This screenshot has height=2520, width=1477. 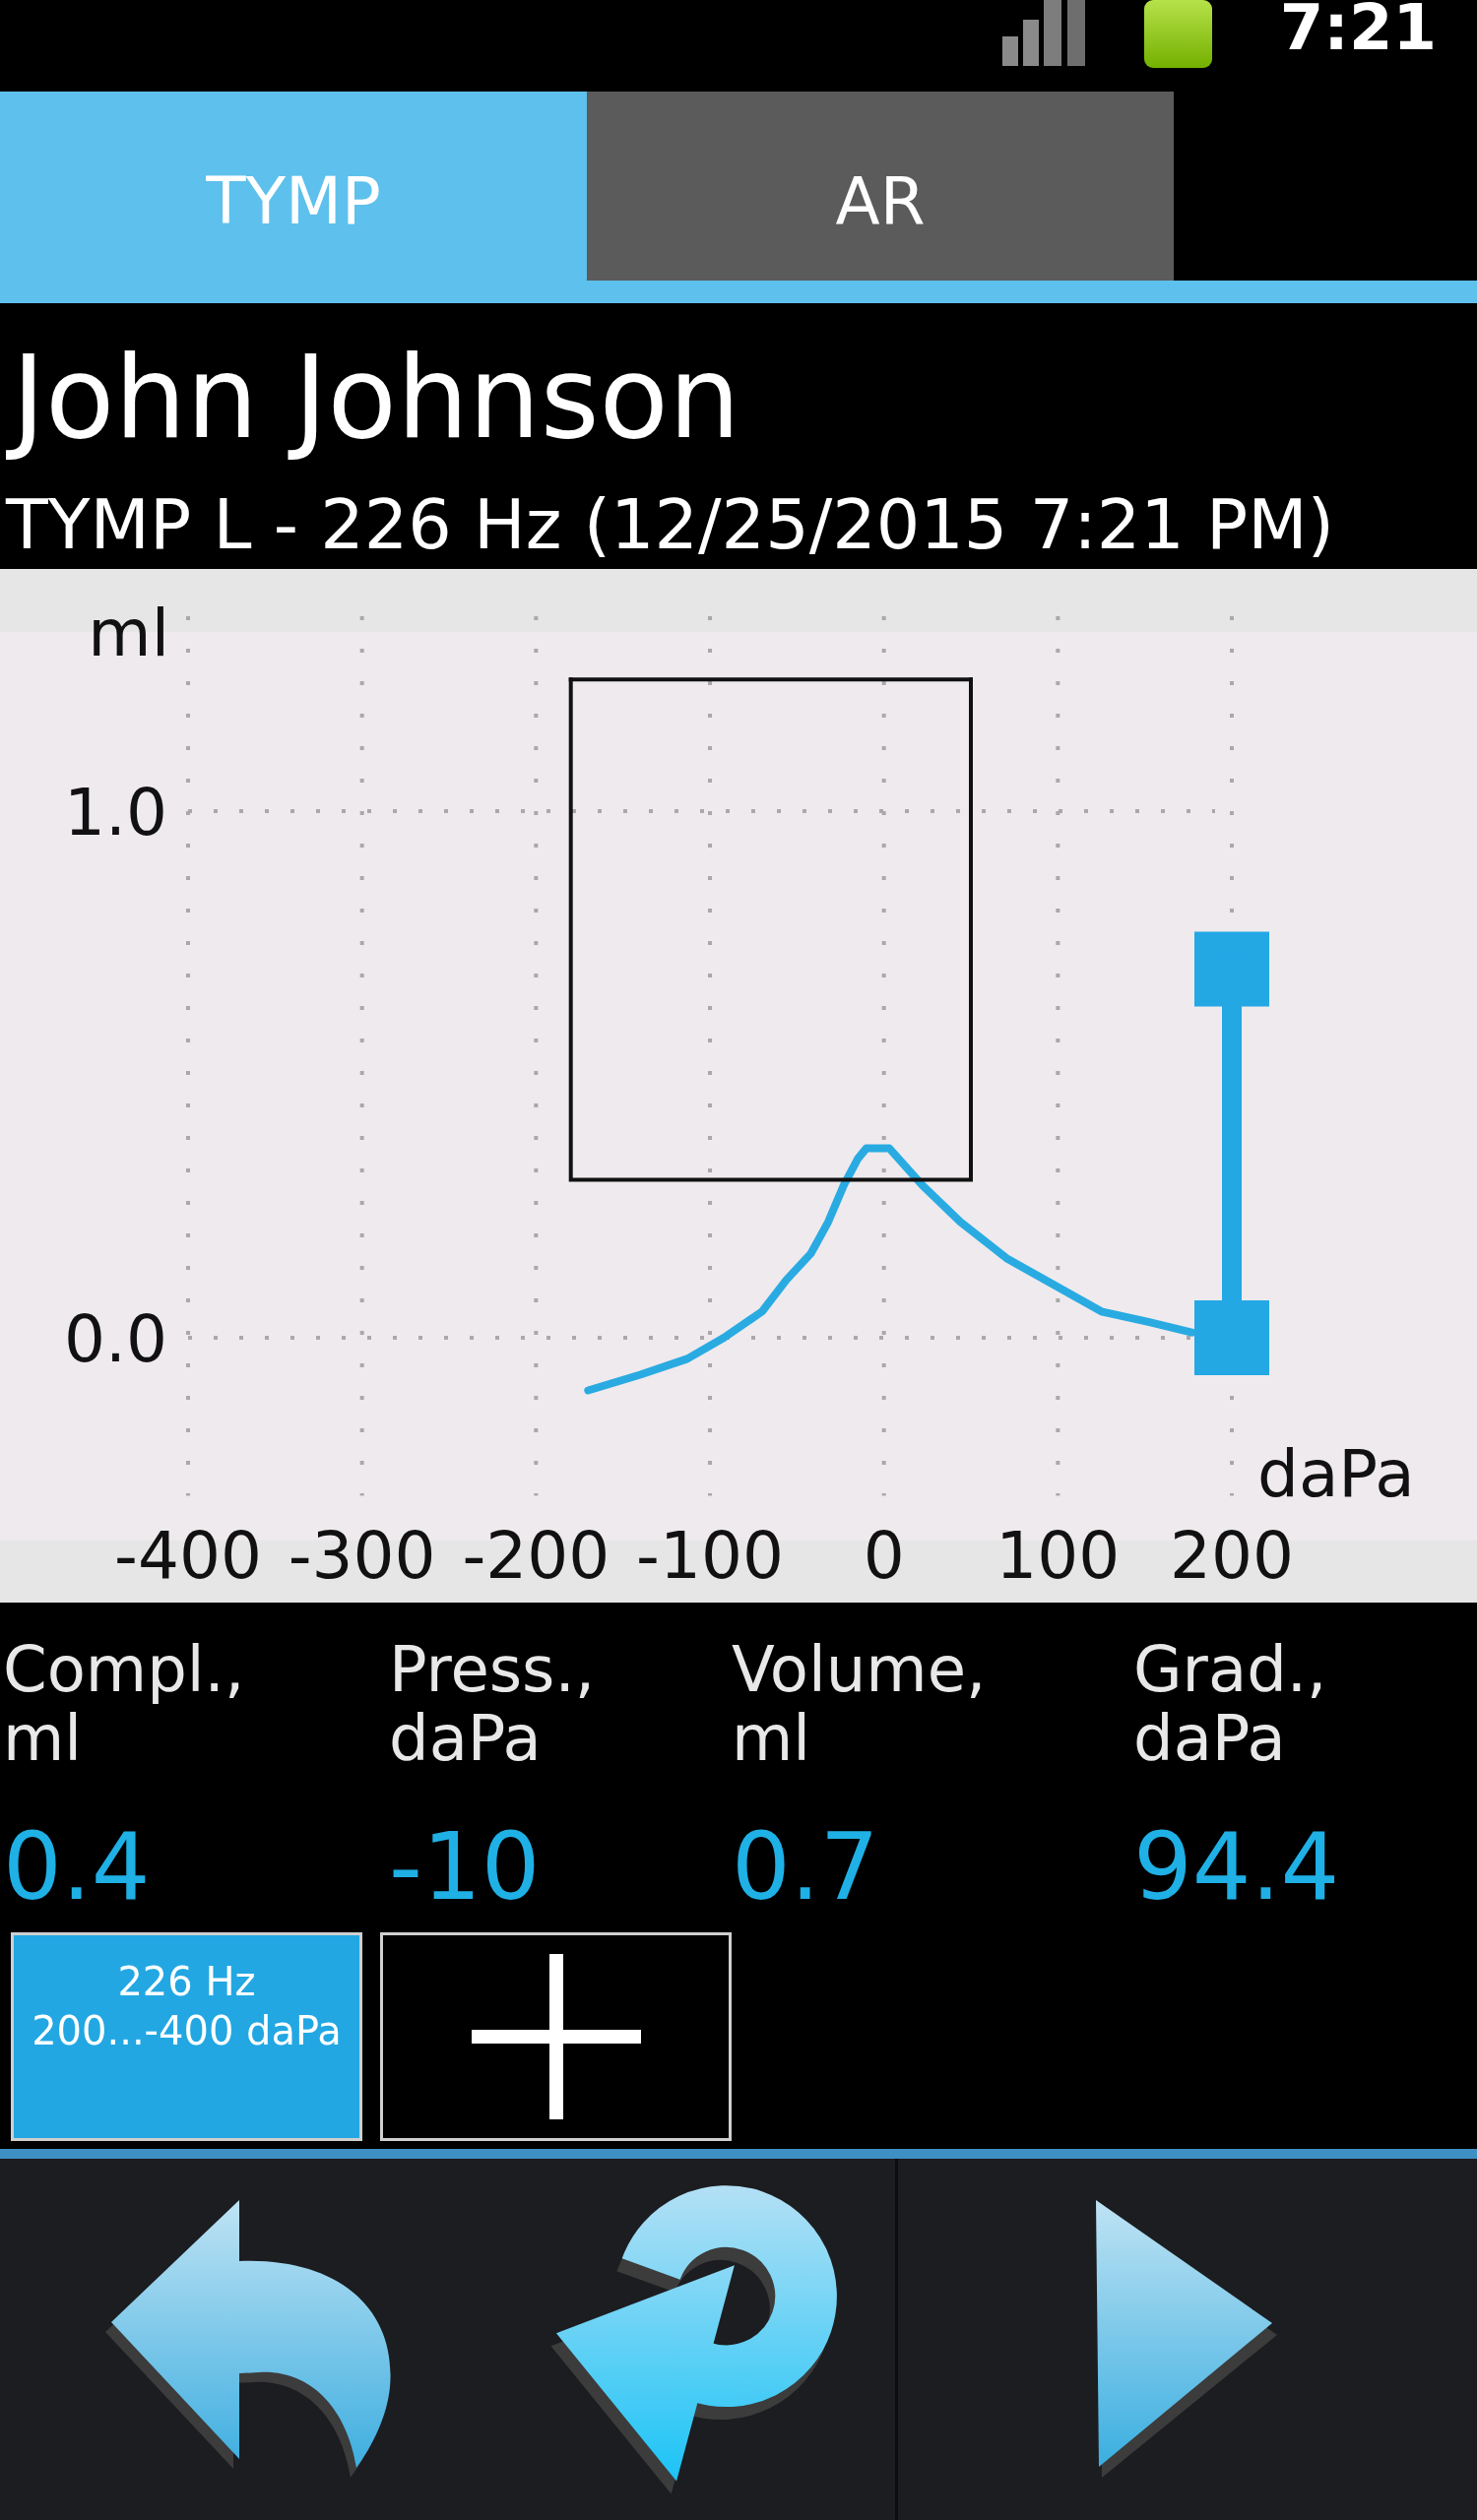 I want to click on status-time: 7:21, so click(x=1358, y=27).